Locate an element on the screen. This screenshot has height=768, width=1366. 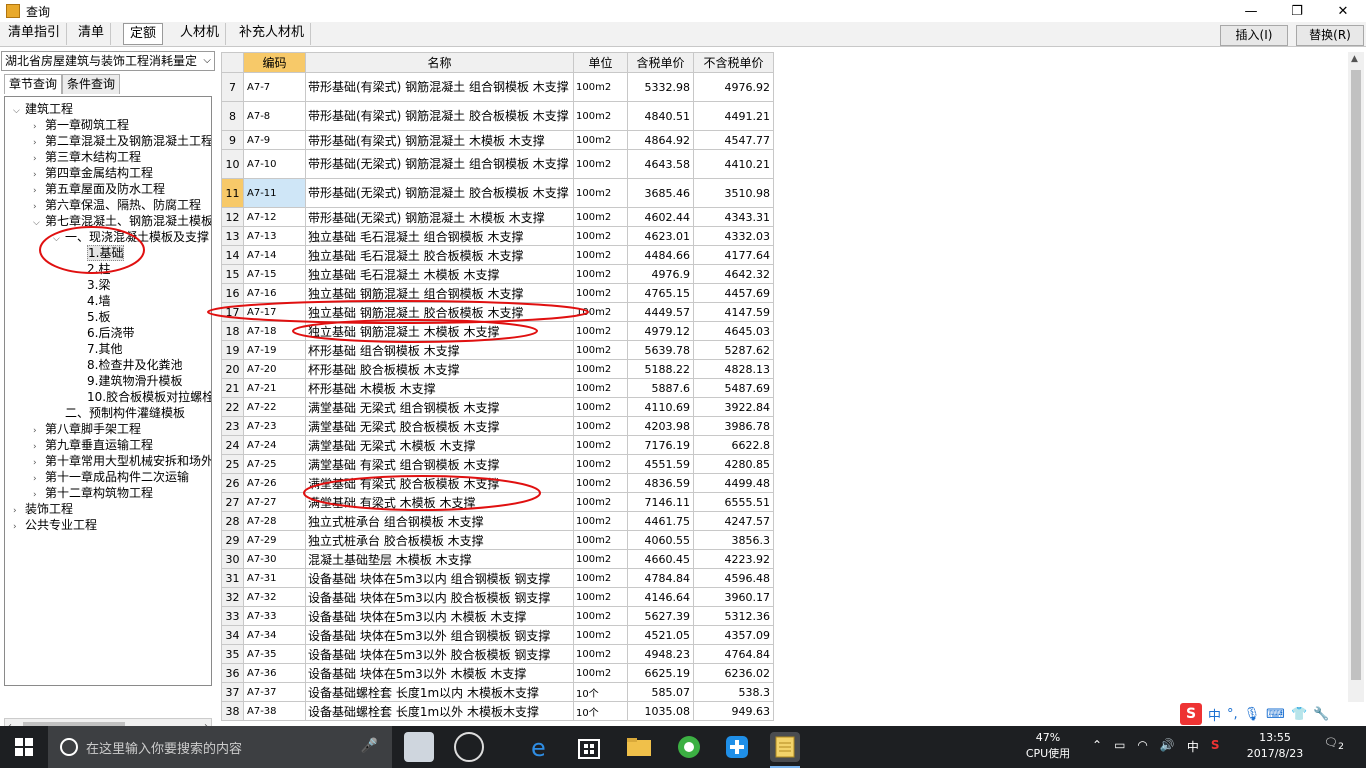
name-cell: 设备基础 块体在5m3以外 木模板 木支撑 is located at coordinates (439, 673).